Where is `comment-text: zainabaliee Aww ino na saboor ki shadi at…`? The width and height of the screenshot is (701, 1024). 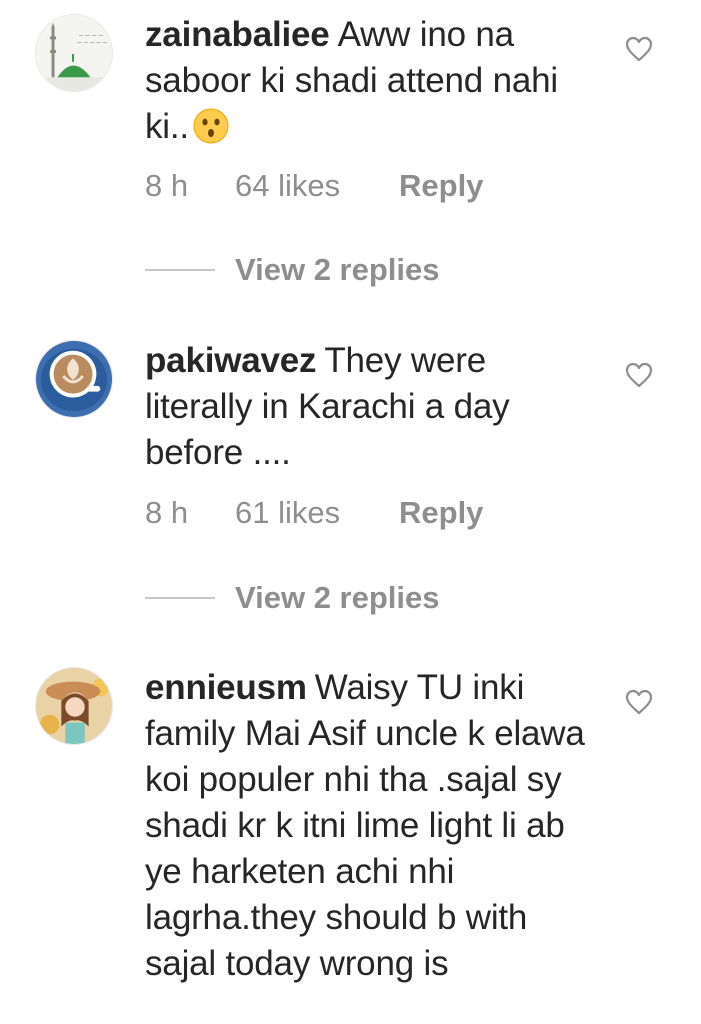
comment-text: zainabaliee Aww ino na saboor ki shadi at… is located at coordinates (365, 81).